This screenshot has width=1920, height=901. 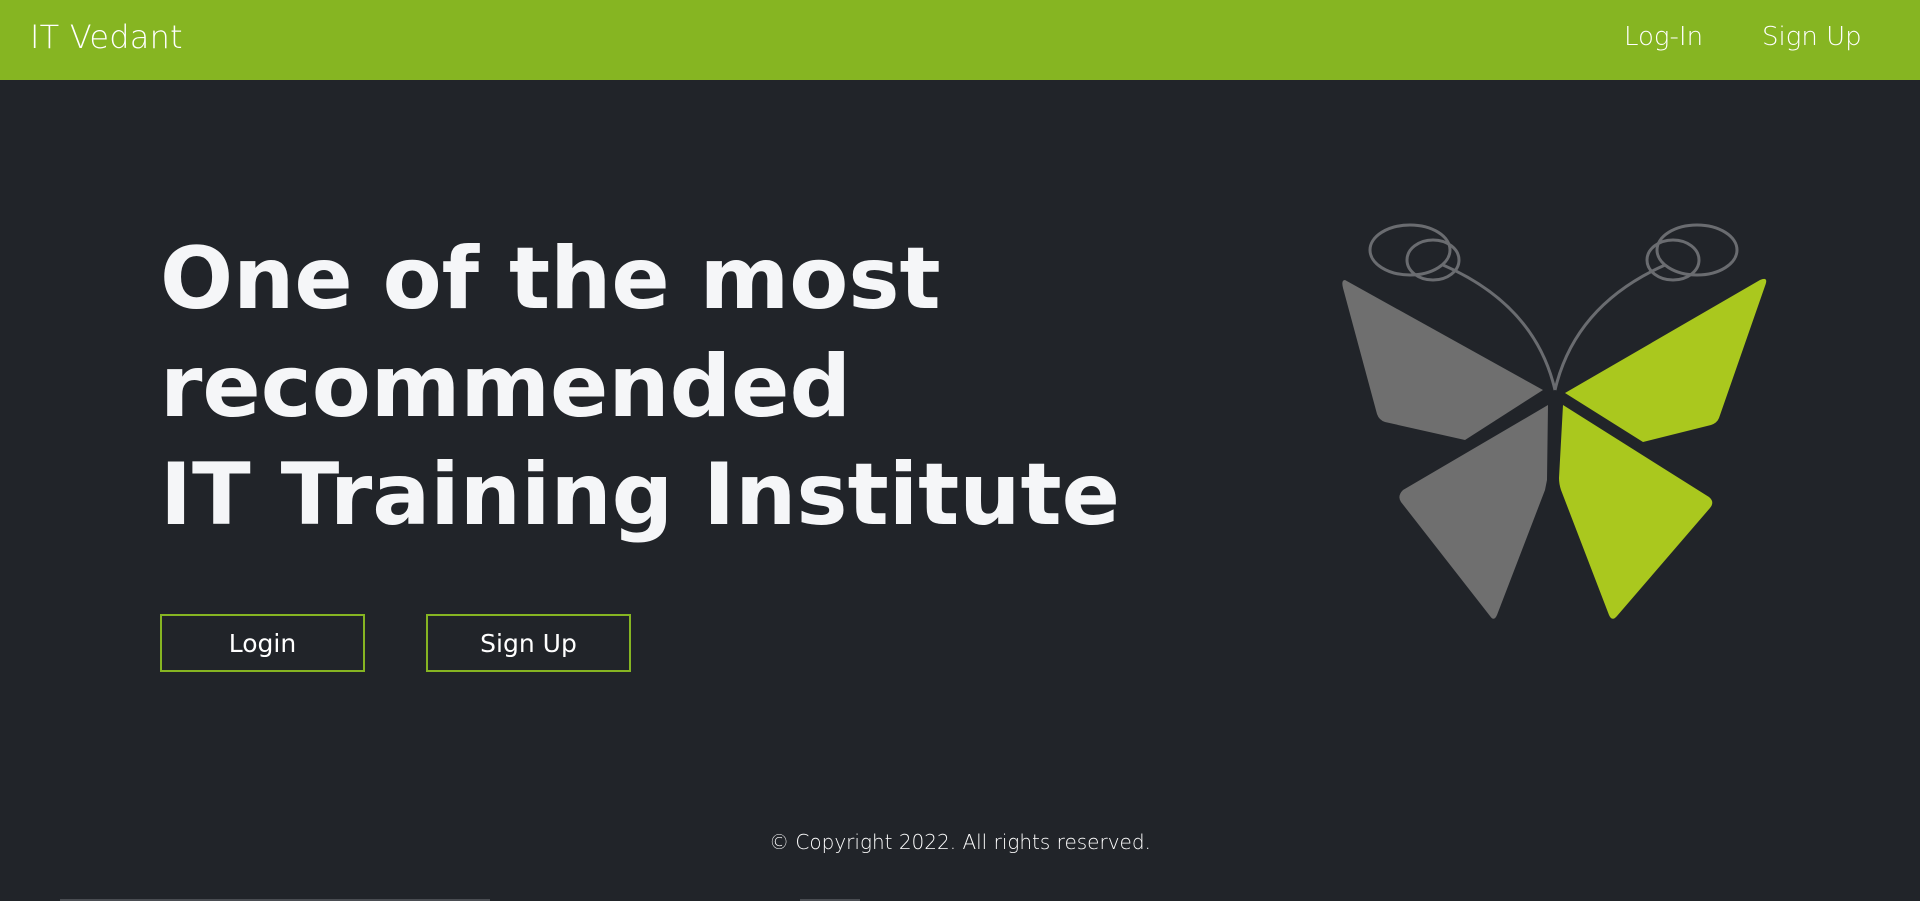 I want to click on upper-left-wing, so click(x=1442, y=360).